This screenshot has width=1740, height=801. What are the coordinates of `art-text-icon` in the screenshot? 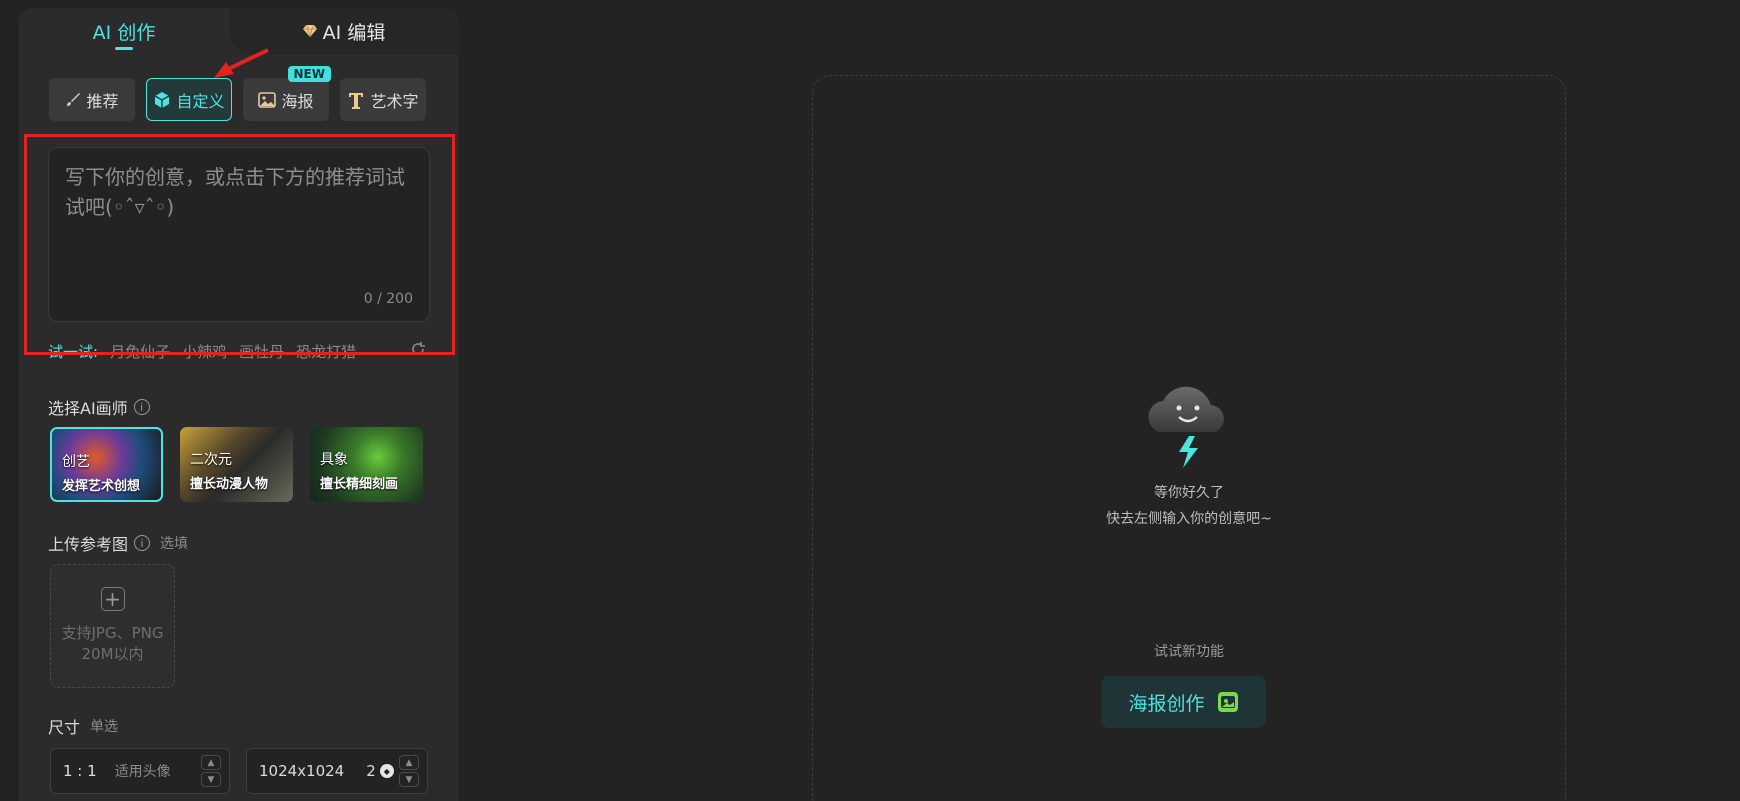 It's located at (356, 100).